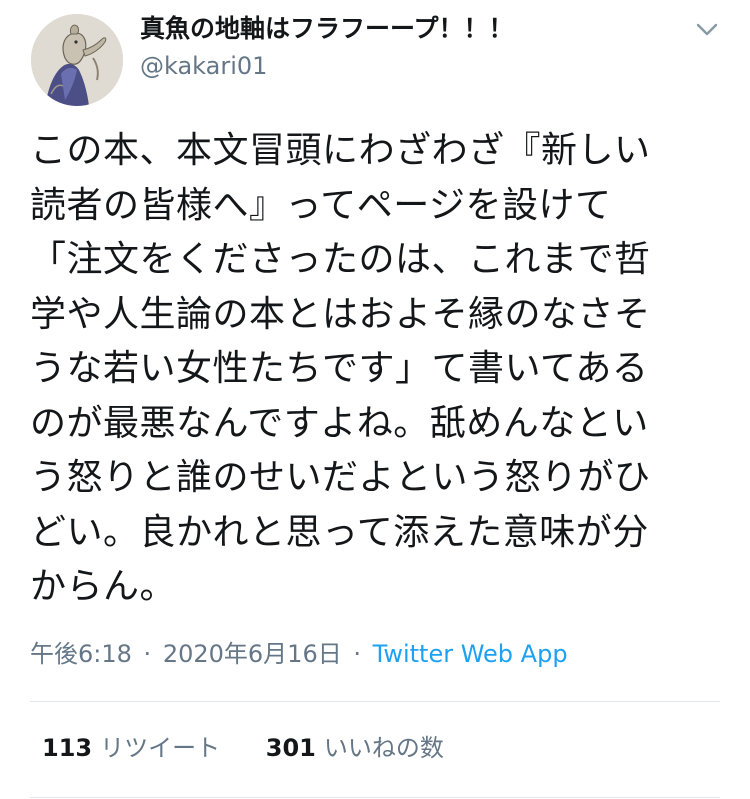 The image size is (750, 799). I want to click on tweet-text-line: 読者の皆様へ』ってページを設けて, so click(321, 205).